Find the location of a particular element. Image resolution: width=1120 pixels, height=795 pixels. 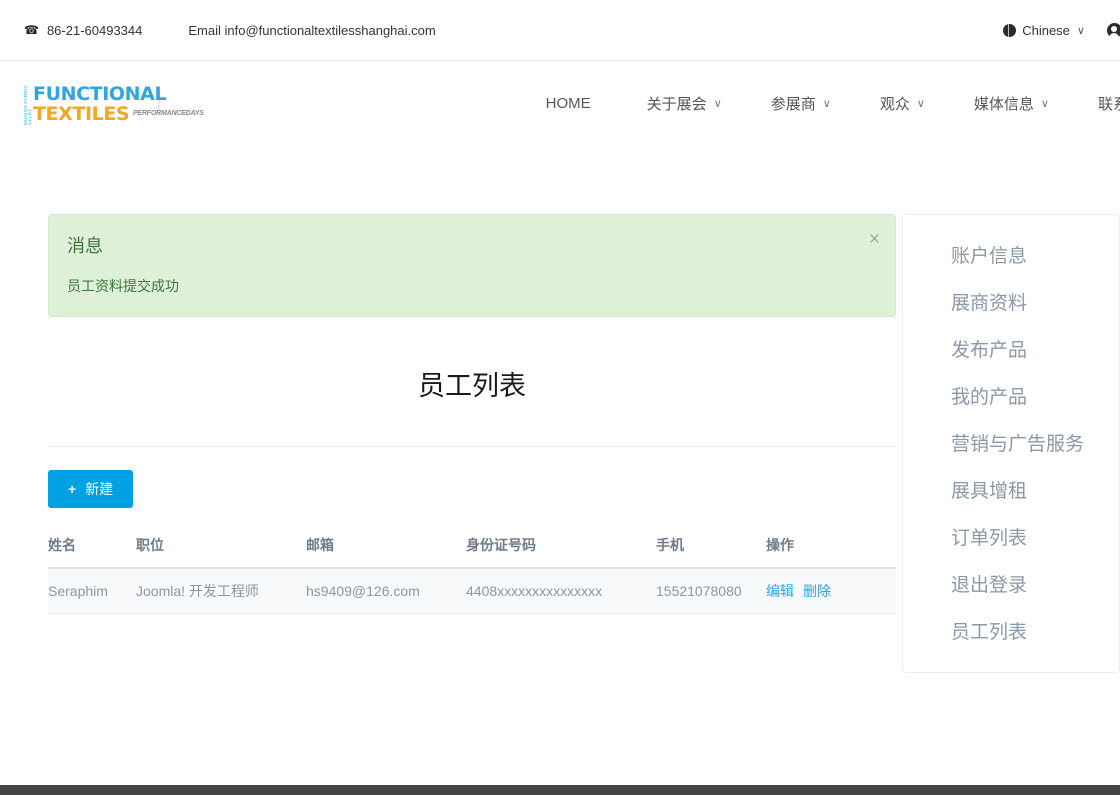

nav-item-exhibitors: 参展商 ∨ is located at coordinates (801, 103).